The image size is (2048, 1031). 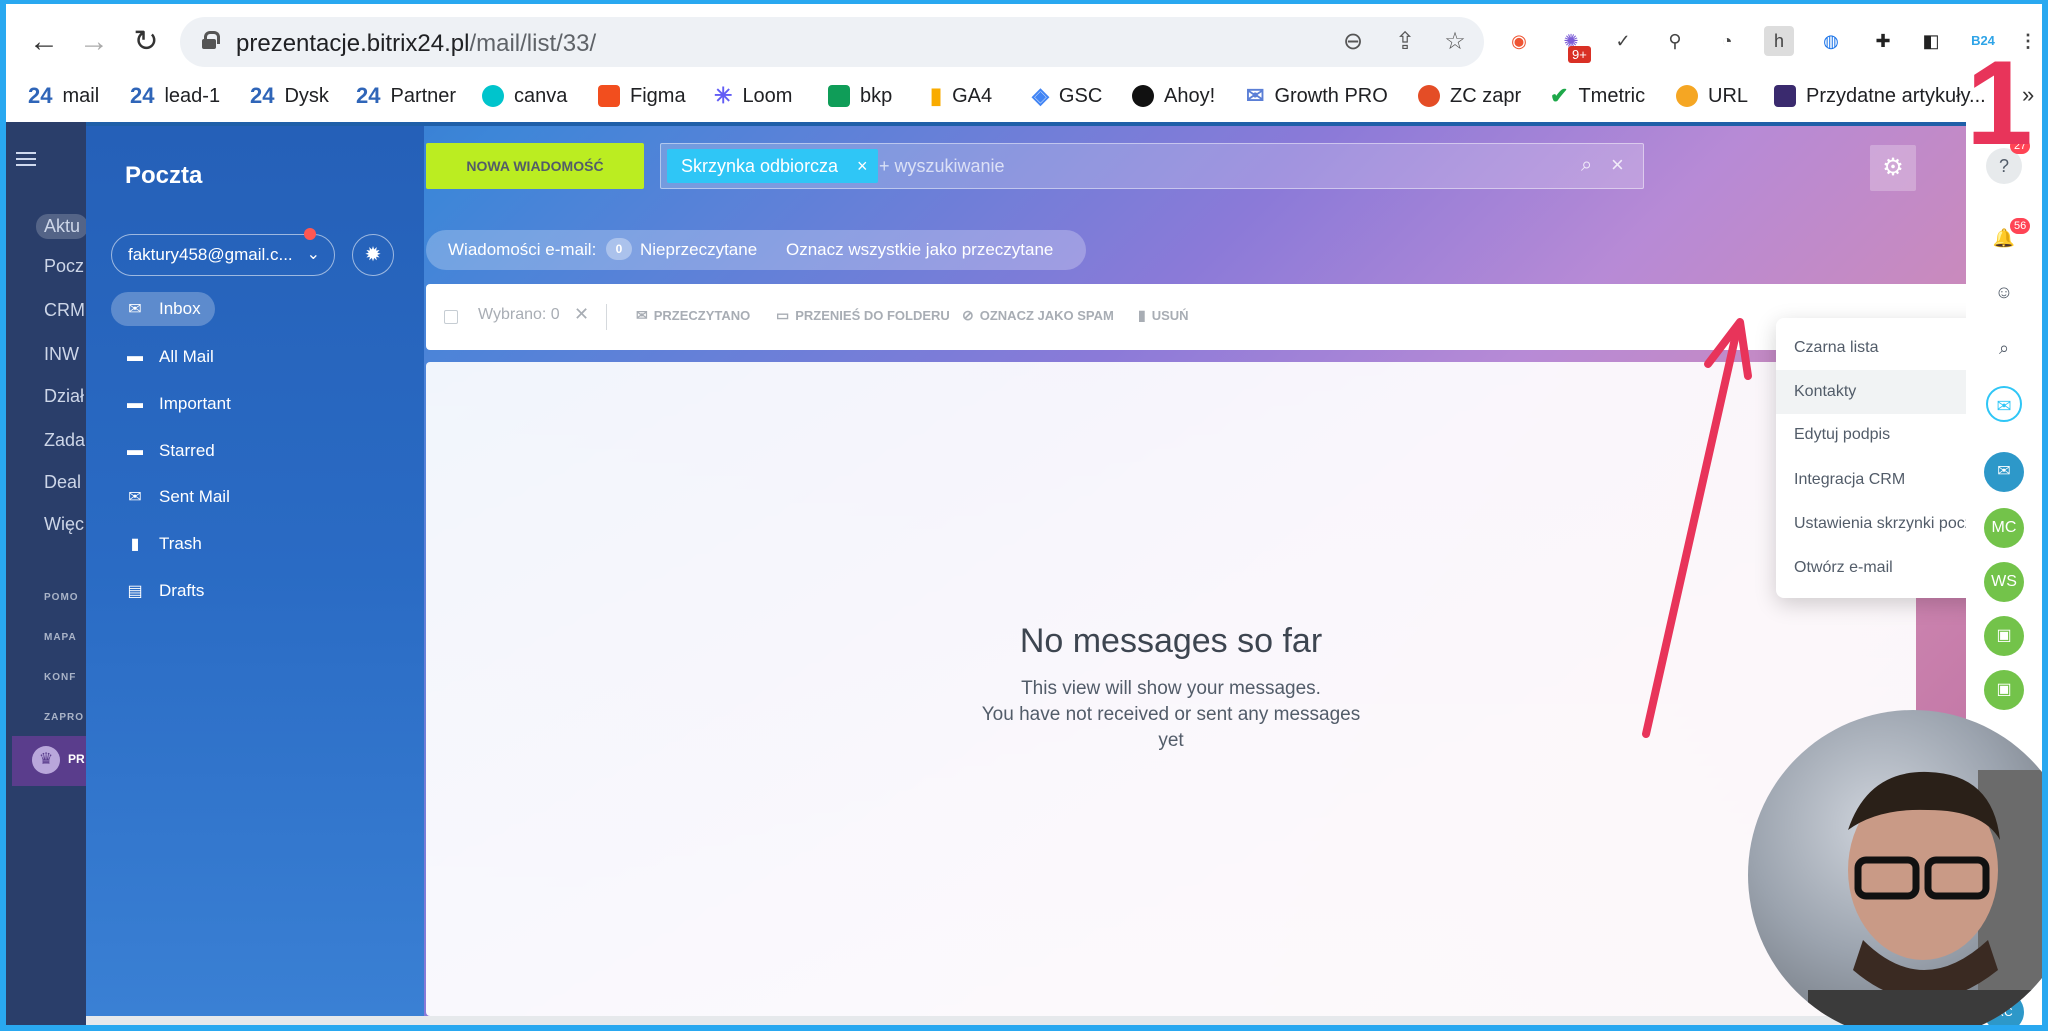 What do you see at coordinates (1691, 534) in the screenshot?
I see `annotation-arrow` at bounding box center [1691, 534].